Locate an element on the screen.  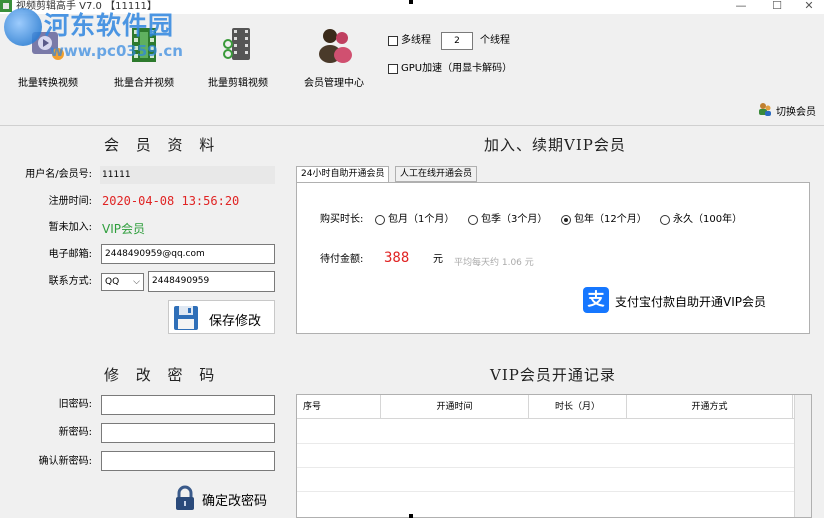
radio-quarterly is located at coordinates (473, 220).